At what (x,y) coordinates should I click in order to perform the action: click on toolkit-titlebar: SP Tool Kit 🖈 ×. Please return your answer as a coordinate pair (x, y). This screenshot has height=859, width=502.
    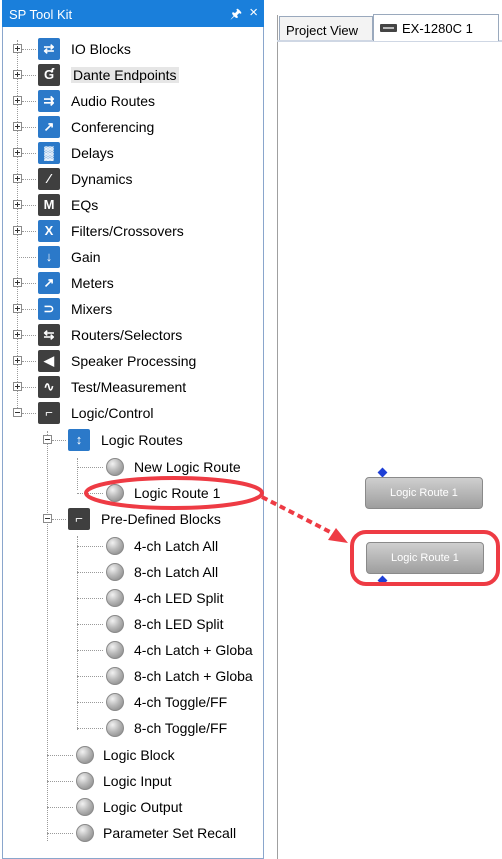
    Looking at the image, I should click on (133, 13).